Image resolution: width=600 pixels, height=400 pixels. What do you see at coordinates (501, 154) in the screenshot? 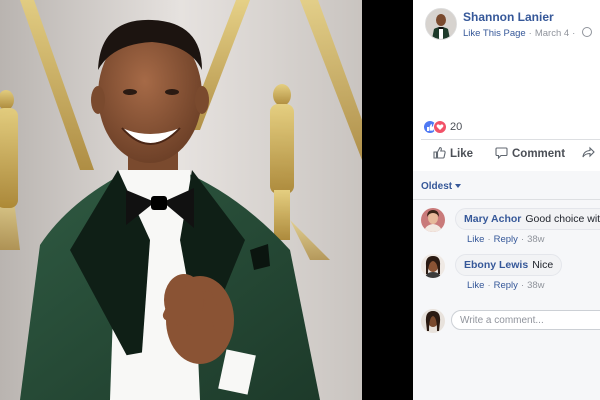
I see `speech-bubble-icon` at bounding box center [501, 154].